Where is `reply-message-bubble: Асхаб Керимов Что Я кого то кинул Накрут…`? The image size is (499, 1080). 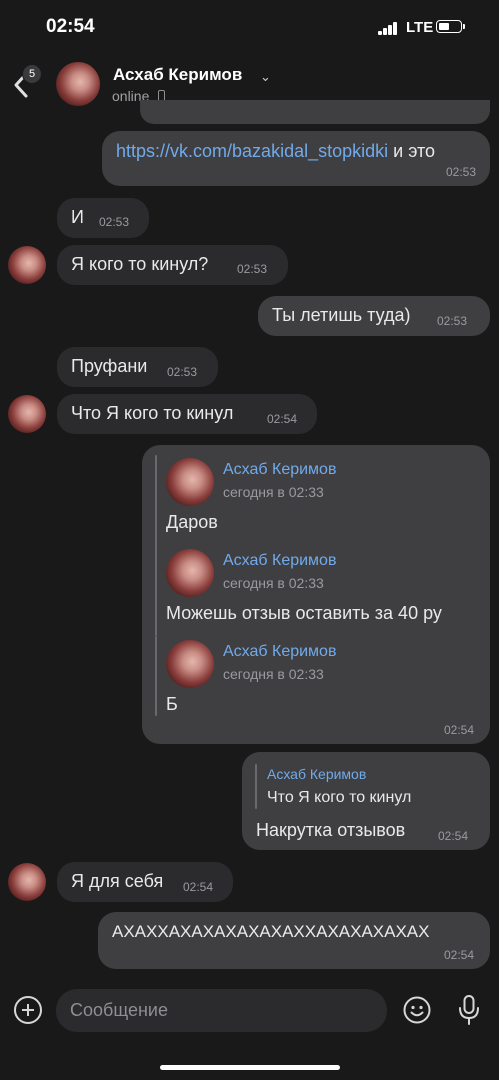 reply-message-bubble: Асхаб Керимов Что Я кого то кинул Накрут… is located at coordinates (366, 801).